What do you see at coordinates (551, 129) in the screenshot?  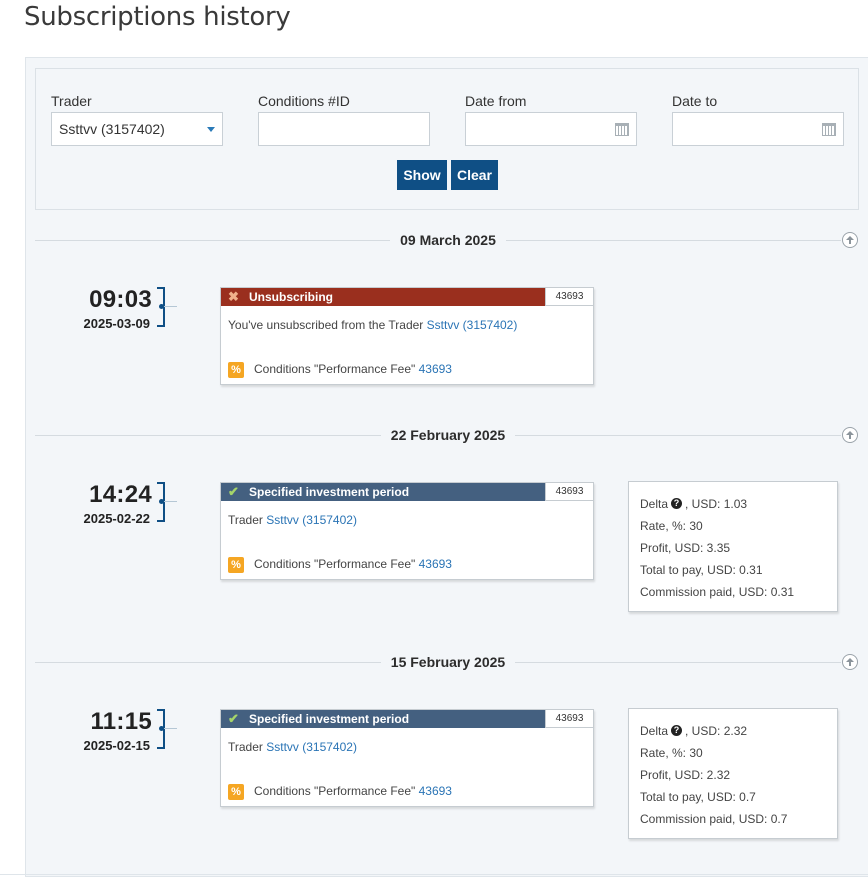 I see `date-from-input` at bounding box center [551, 129].